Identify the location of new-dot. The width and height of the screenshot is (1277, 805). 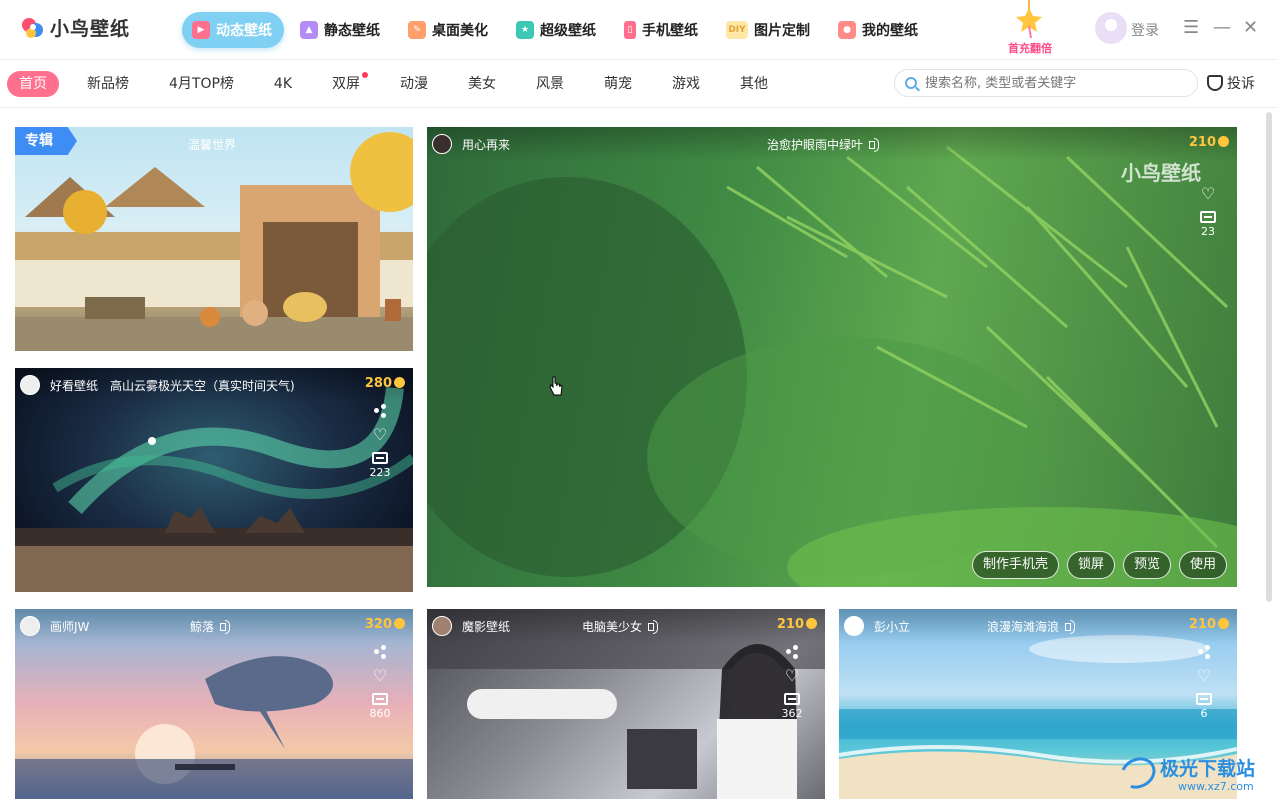
(365, 75).